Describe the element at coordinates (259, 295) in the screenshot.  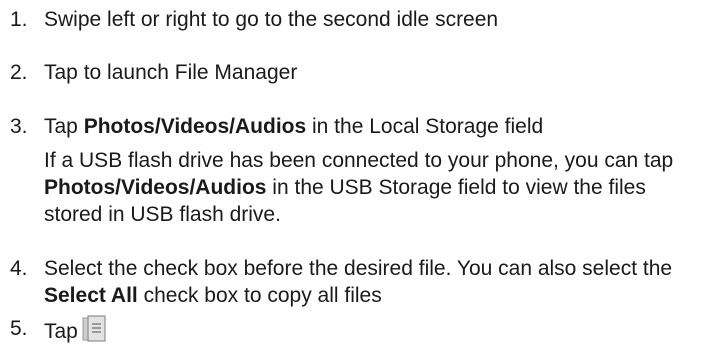
I see `step-text-post: check box to copy all files` at that location.